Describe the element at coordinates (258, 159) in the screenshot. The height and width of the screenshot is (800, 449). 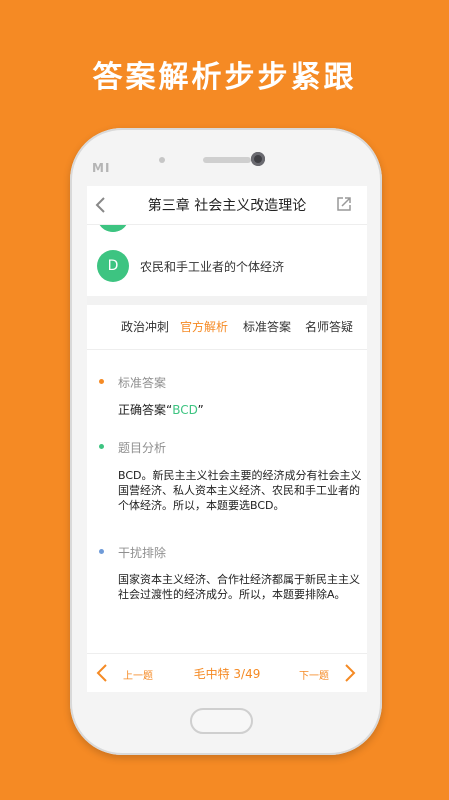
I see `phone-camera` at that location.